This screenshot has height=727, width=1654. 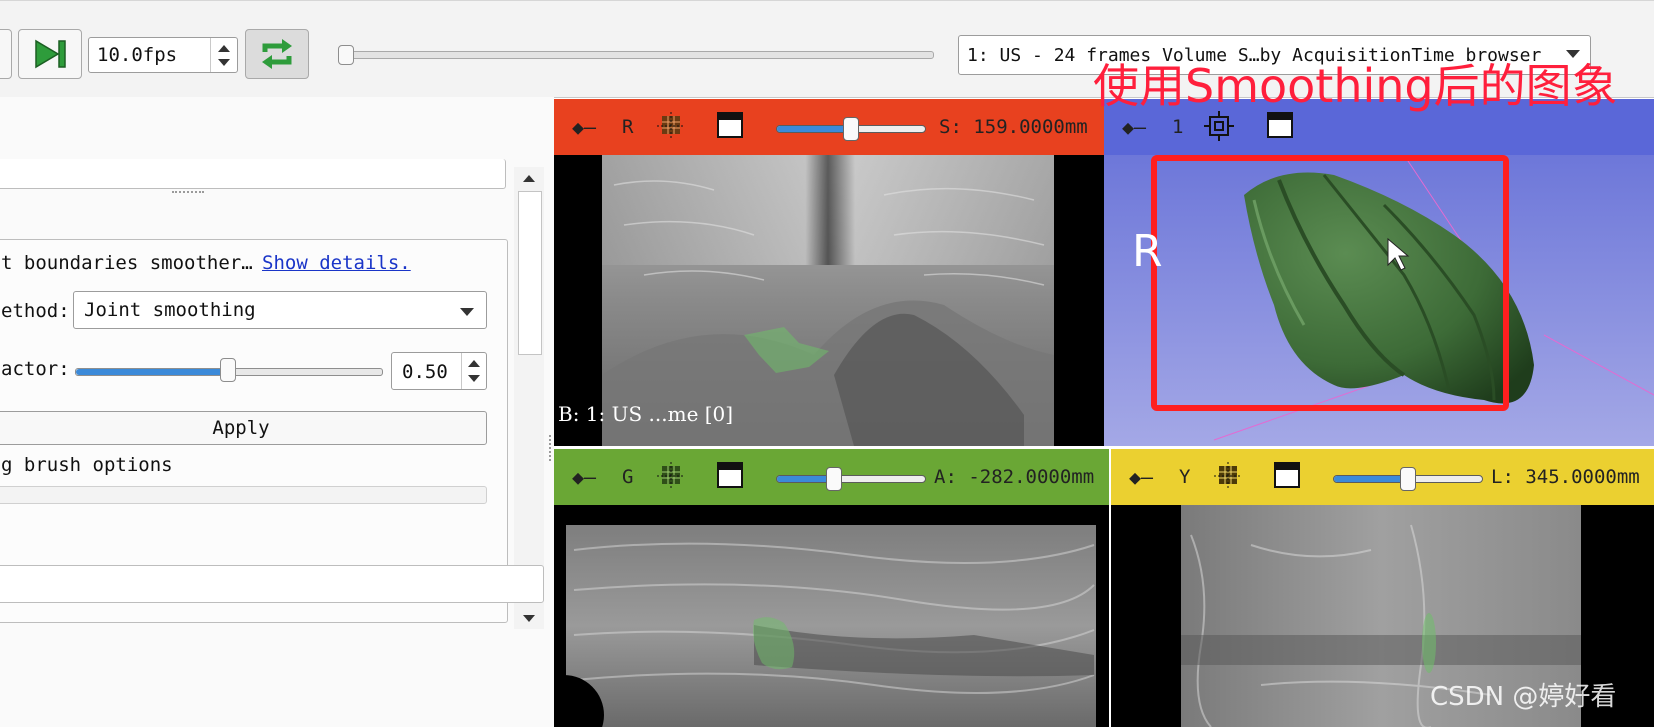 I want to click on smoothing-method-value: Joint smoothing, so click(x=170, y=310).